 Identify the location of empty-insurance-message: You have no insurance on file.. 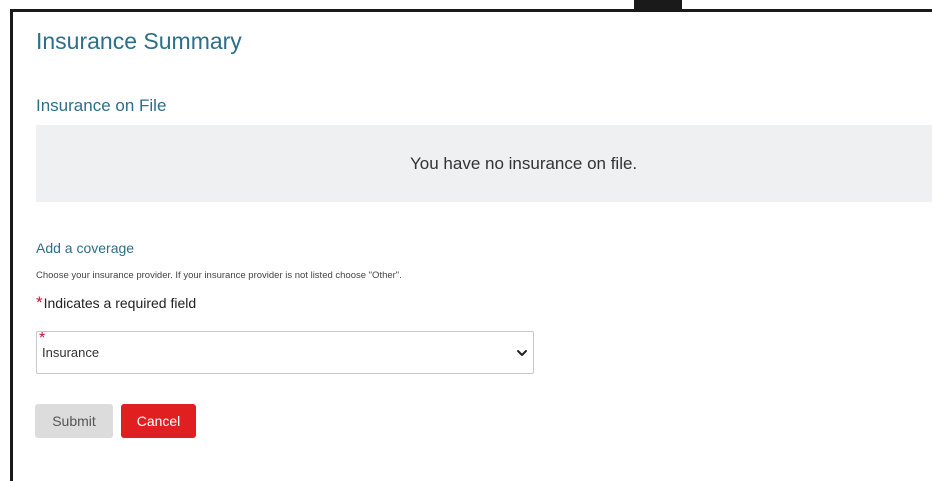
(524, 163).